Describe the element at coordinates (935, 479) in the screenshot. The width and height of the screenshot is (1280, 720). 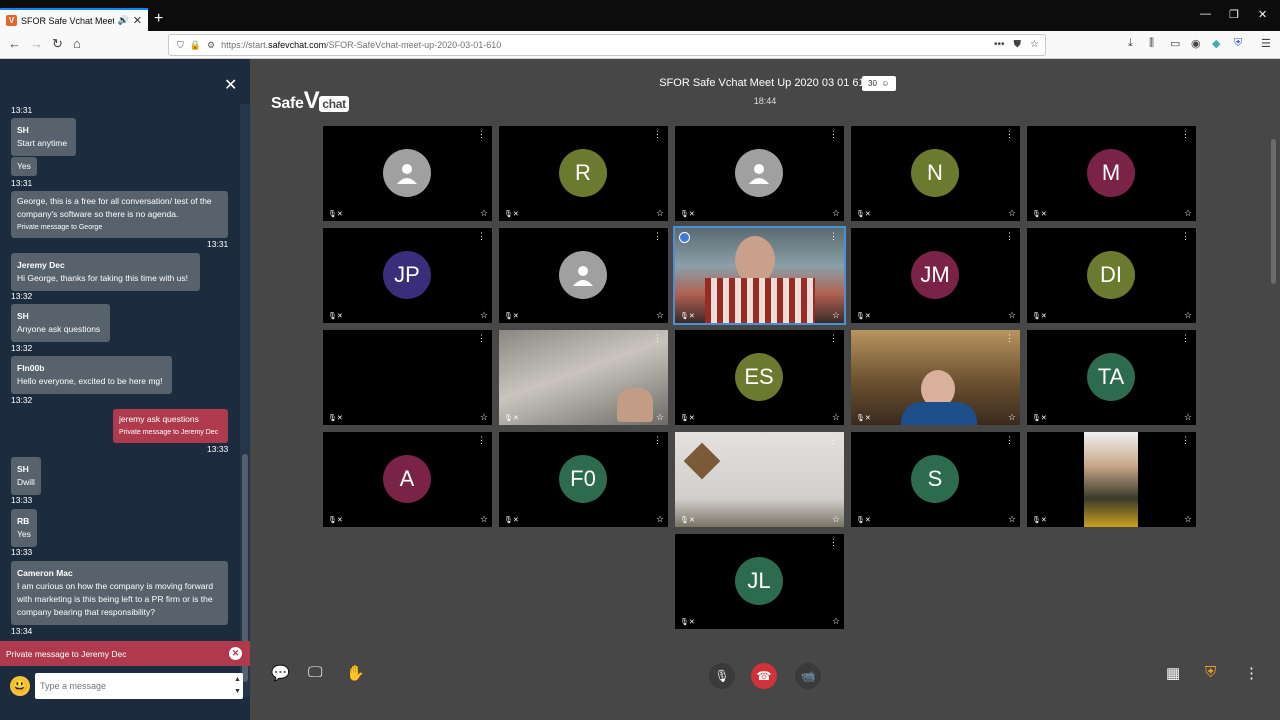
I see `participant-tile: S ⋮ 🎙✕ ☆` at that location.